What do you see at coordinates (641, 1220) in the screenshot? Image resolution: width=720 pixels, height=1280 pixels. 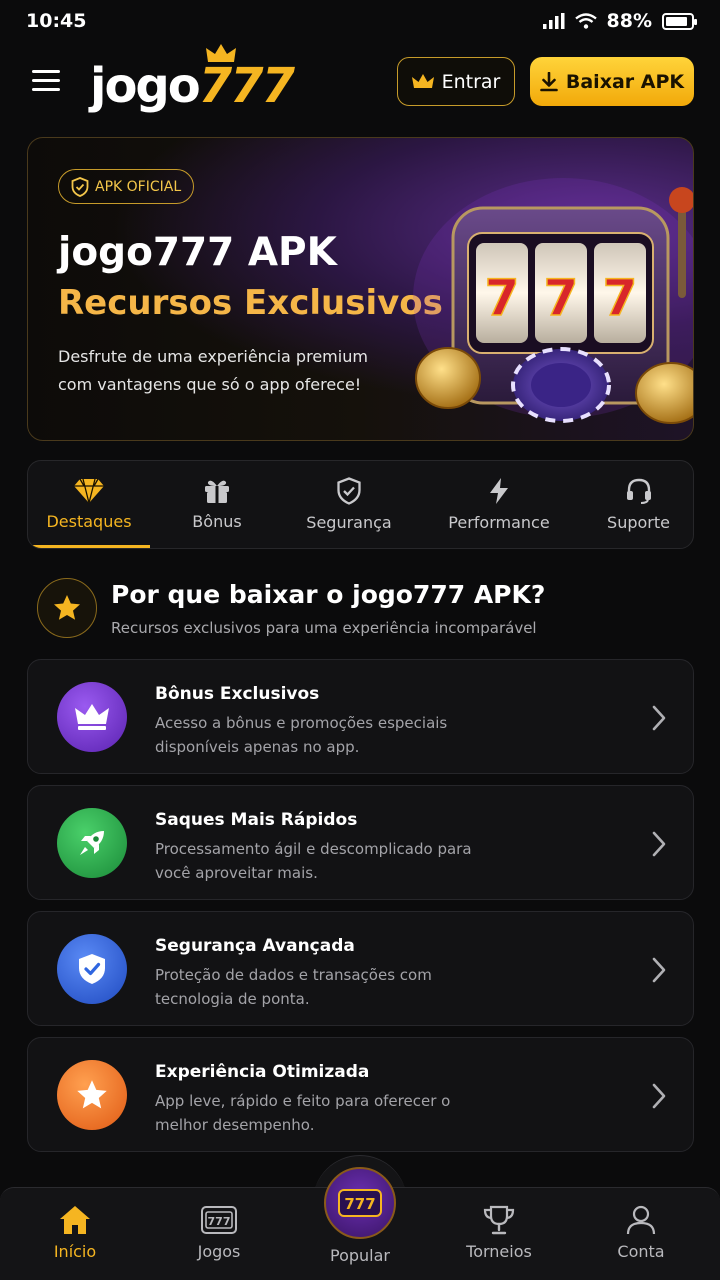 I see `user-icon` at bounding box center [641, 1220].